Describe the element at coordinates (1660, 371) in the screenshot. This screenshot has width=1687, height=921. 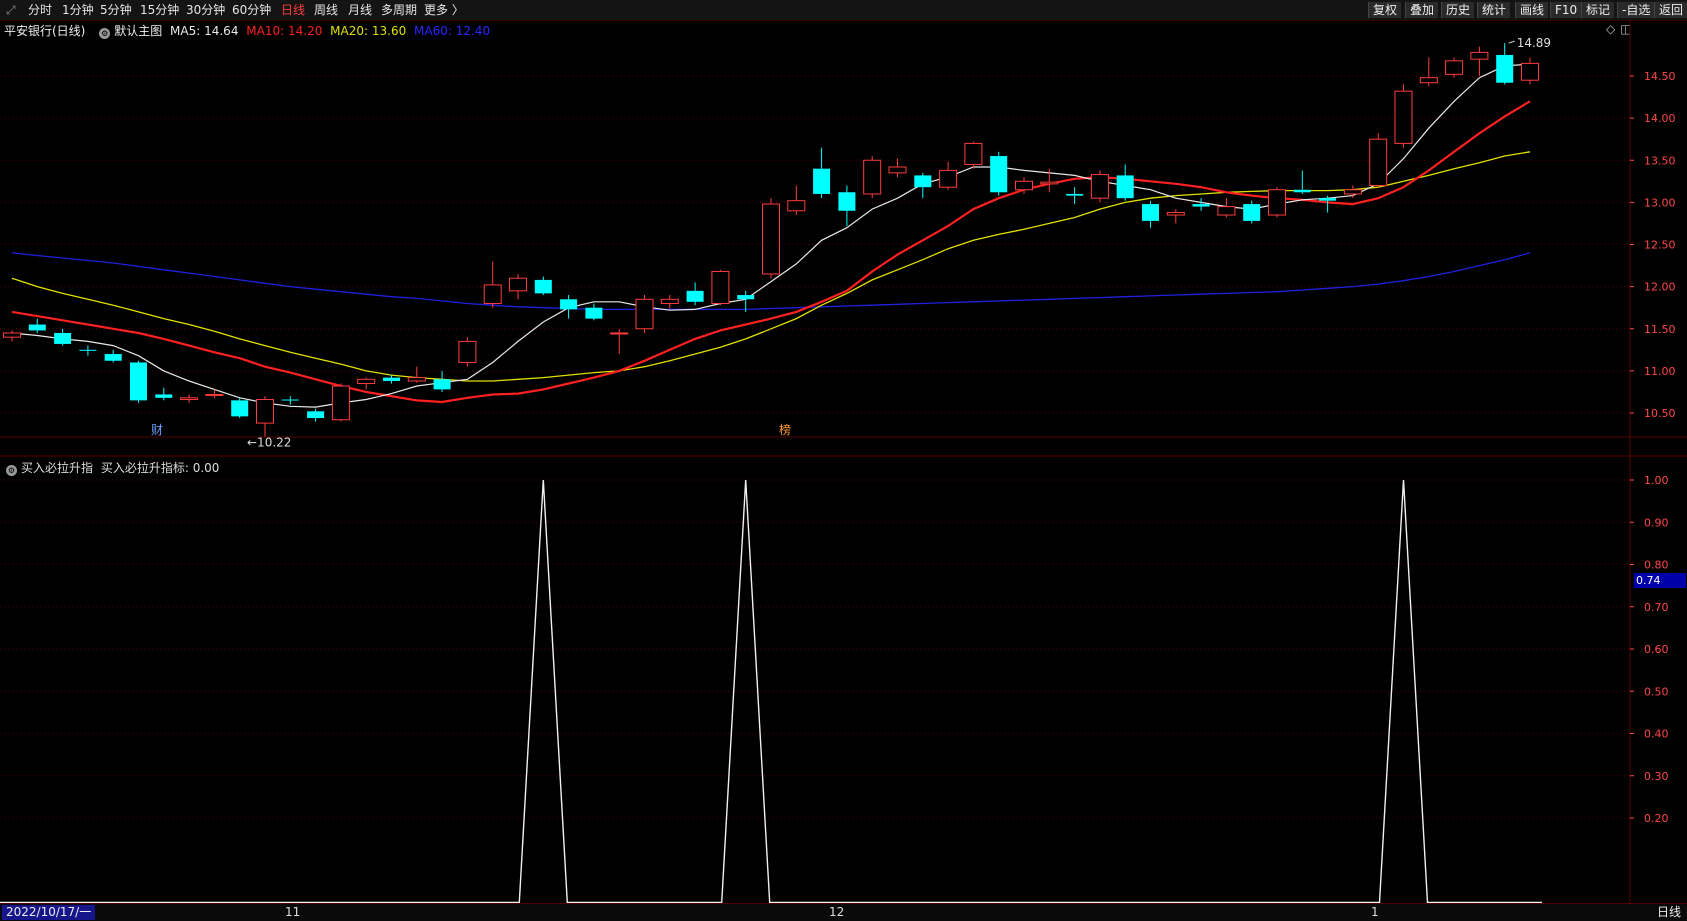
I see `price-axis-label: 11.00` at that location.